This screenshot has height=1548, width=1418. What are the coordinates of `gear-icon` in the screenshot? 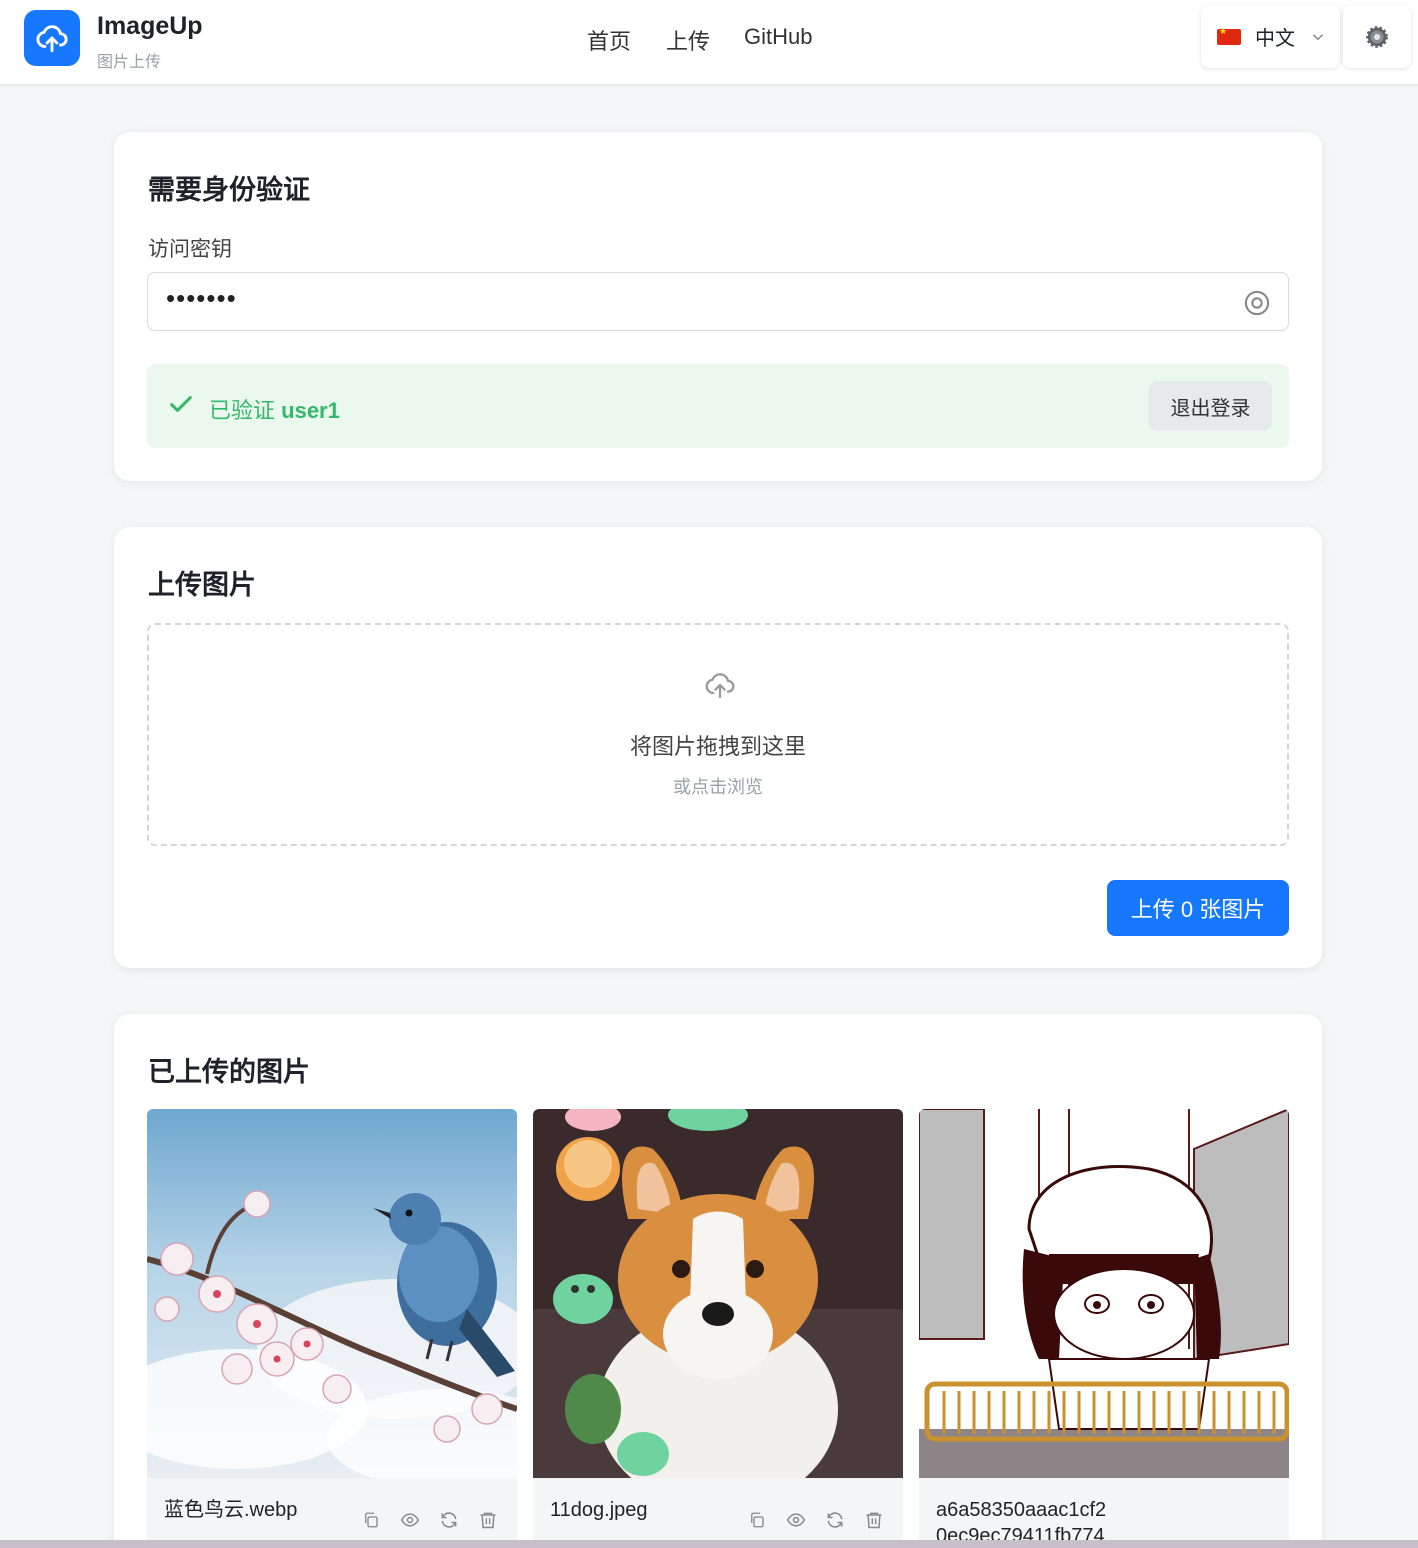 It's located at (1377, 36).